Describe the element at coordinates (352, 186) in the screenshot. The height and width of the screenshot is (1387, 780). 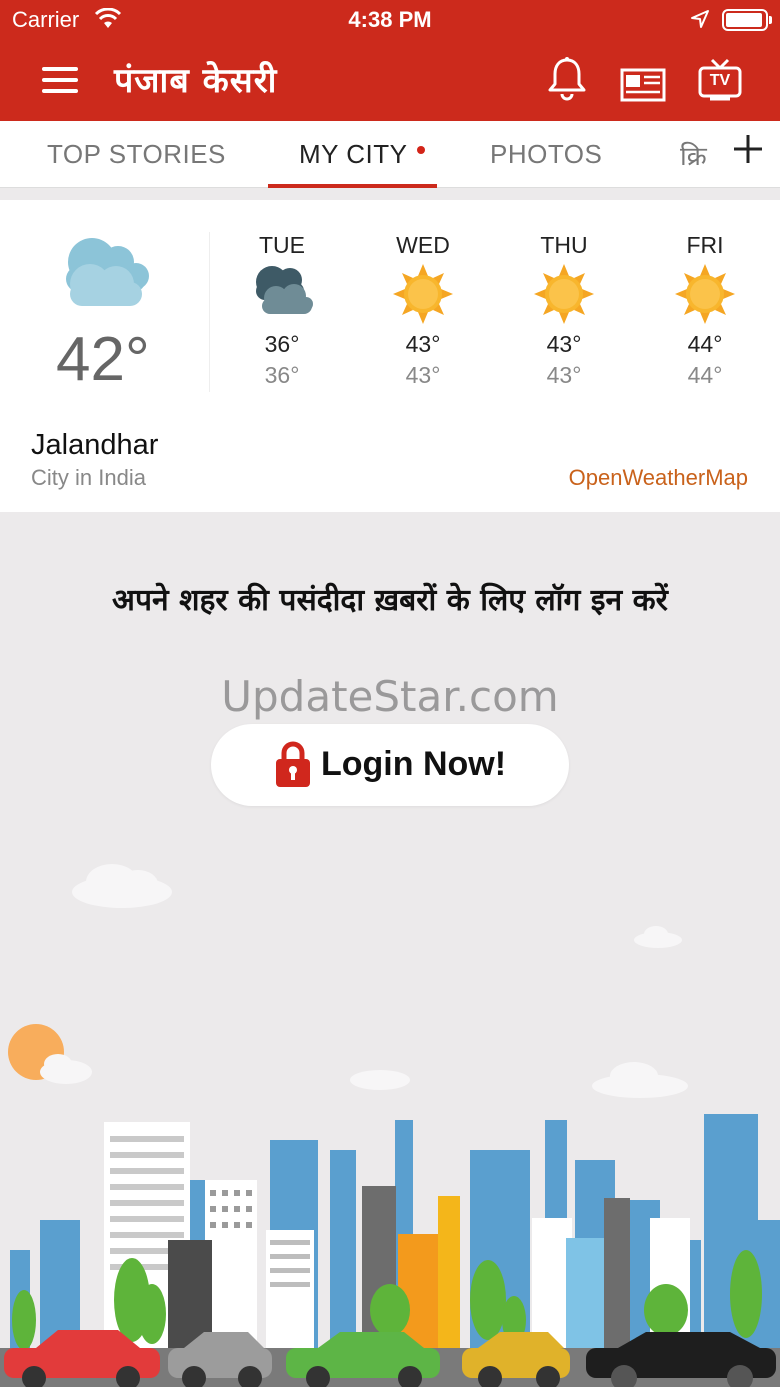
I see `active-tab-underline` at that location.